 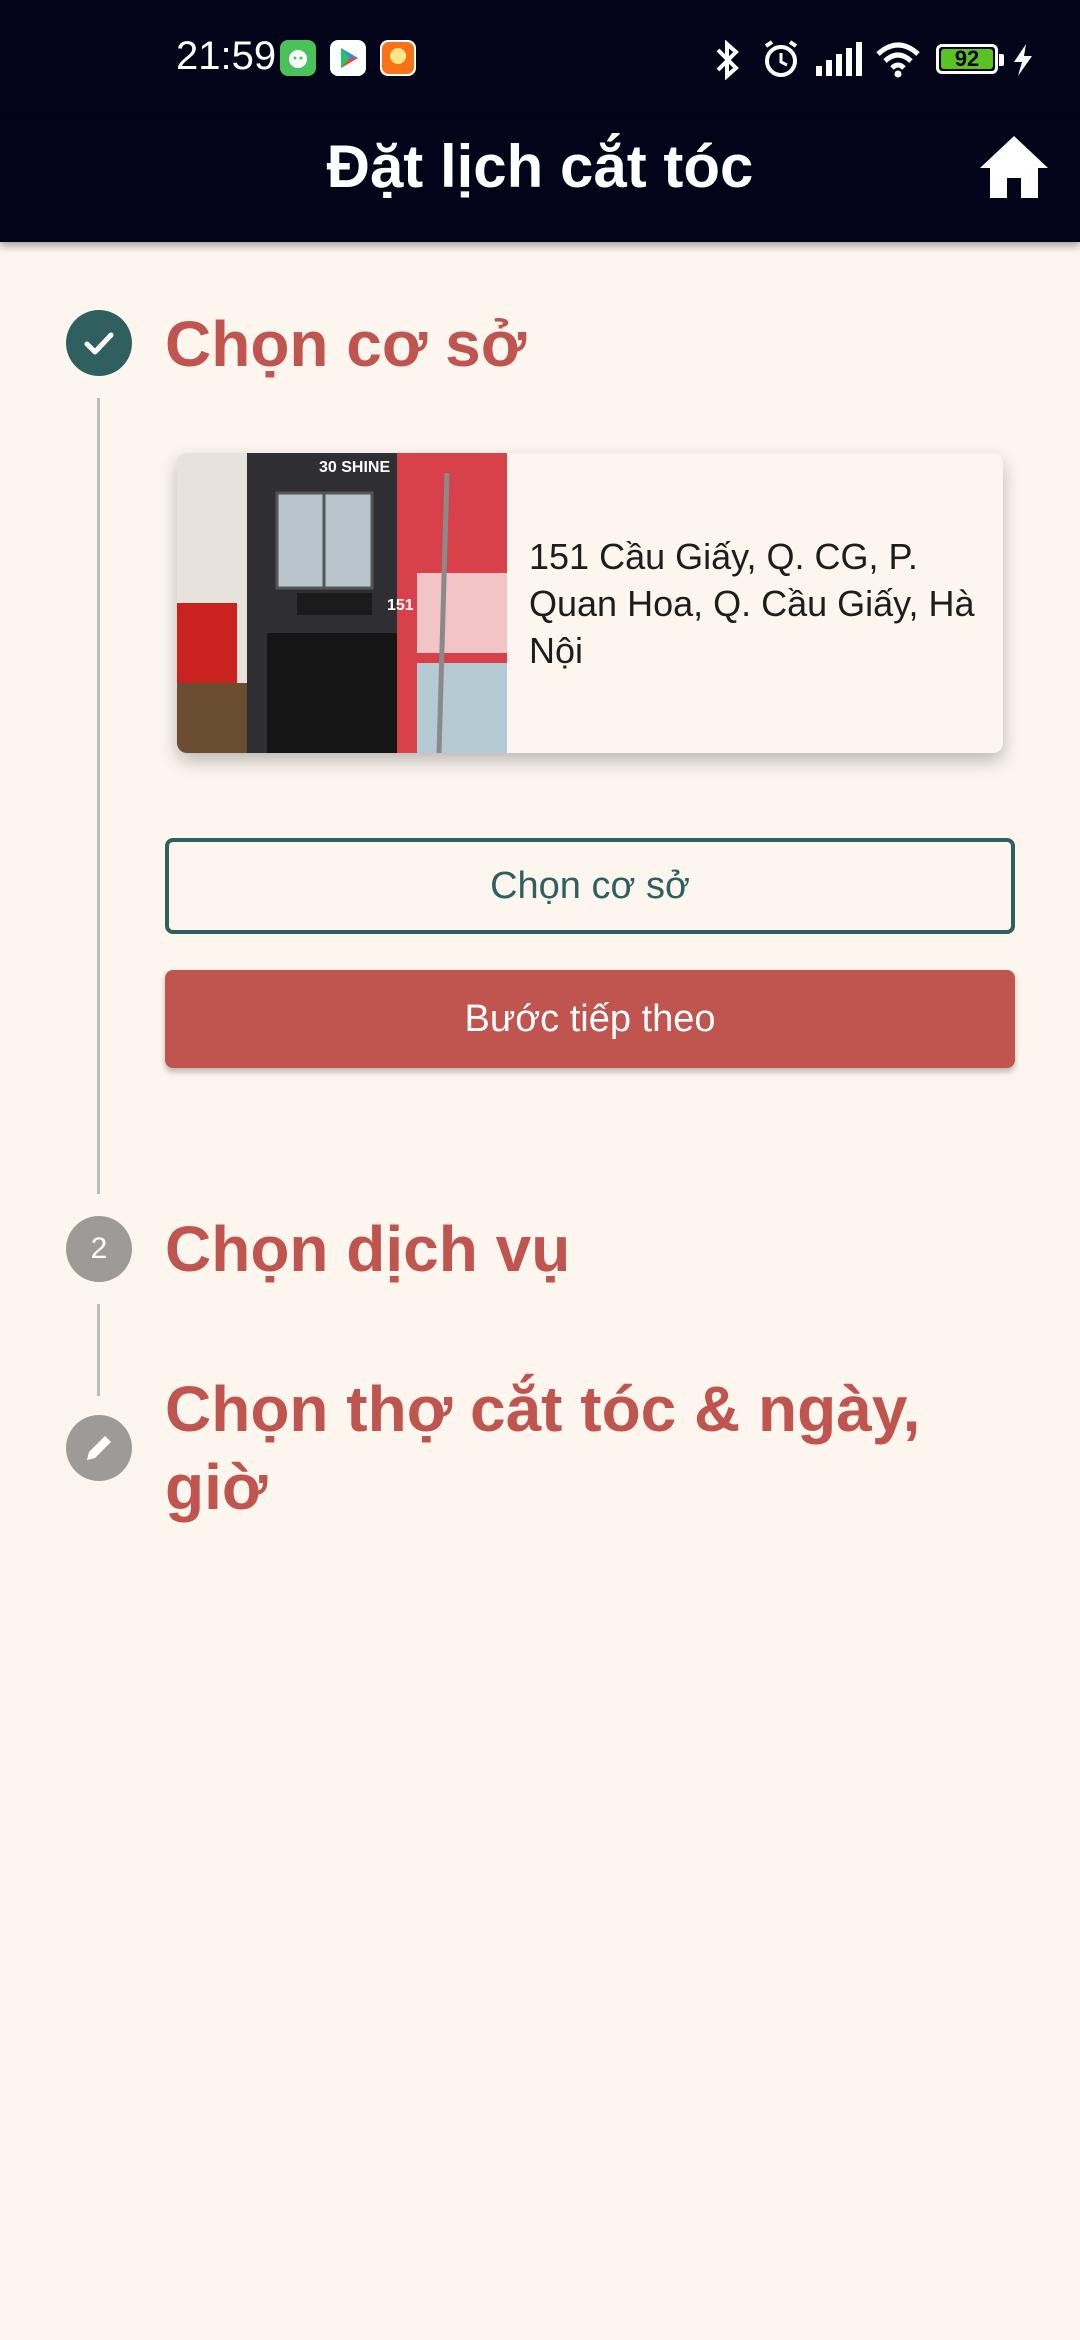 What do you see at coordinates (595, 1249) in the screenshot?
I see `step-2-title: Chọn dịch vụ` at bounding box center [595, 1249].